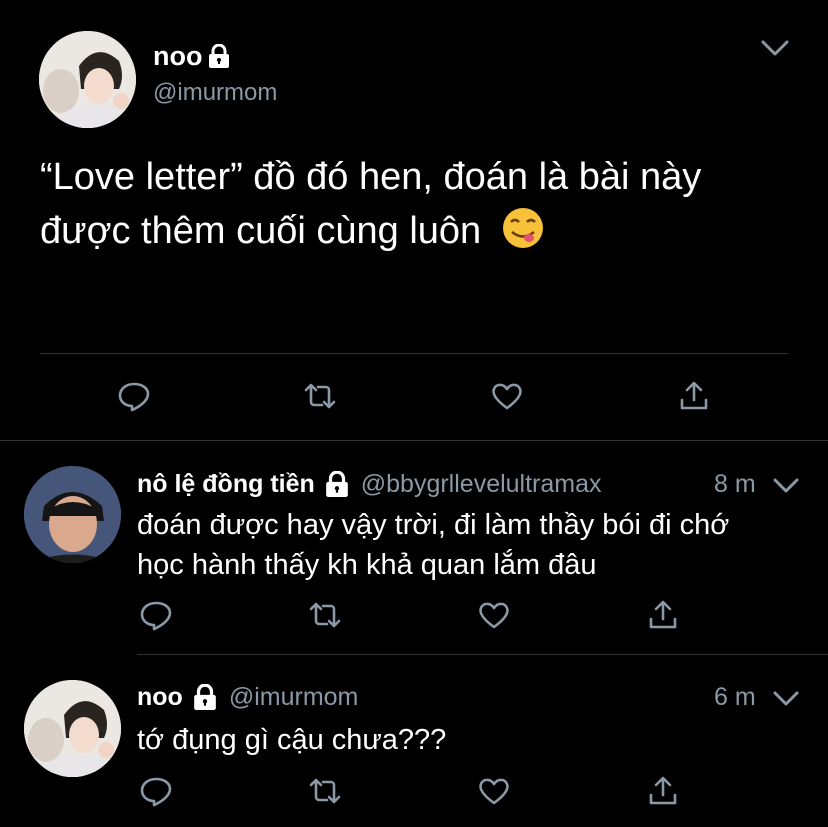 The image size is (828, 827). What do you see at coordinates (226, 484) in the screenshot?
I see `display-name: nô lệ đồng tiền` at bounding box center [226, 484].